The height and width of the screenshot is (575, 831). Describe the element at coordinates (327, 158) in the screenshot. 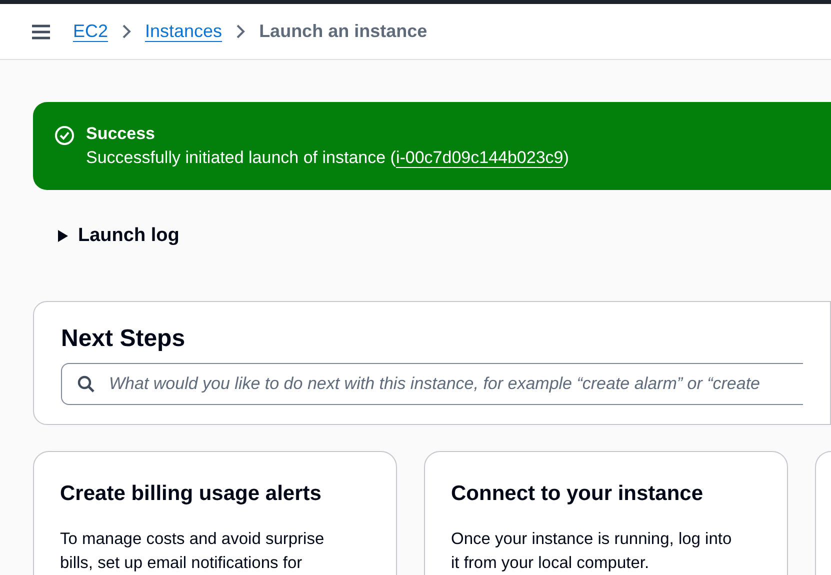

I see `banner-message: Successfully initiated launch of instance (i-00c7d09c144b023c9)` at that location.